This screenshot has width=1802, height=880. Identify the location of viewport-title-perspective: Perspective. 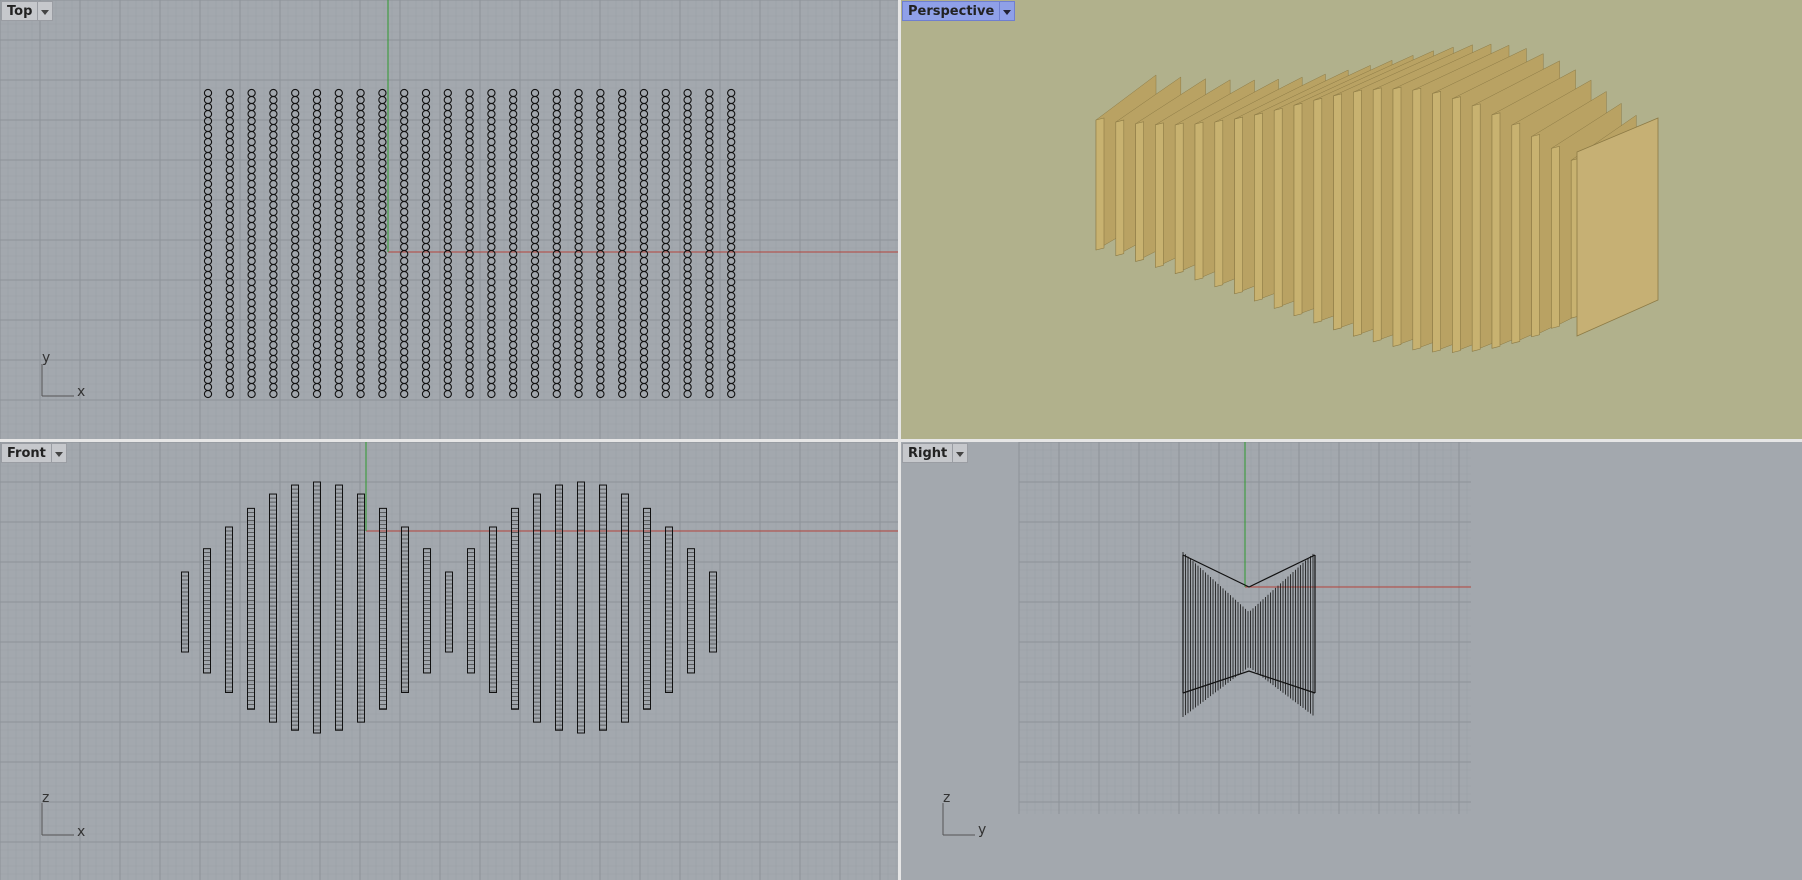
(959, 11).